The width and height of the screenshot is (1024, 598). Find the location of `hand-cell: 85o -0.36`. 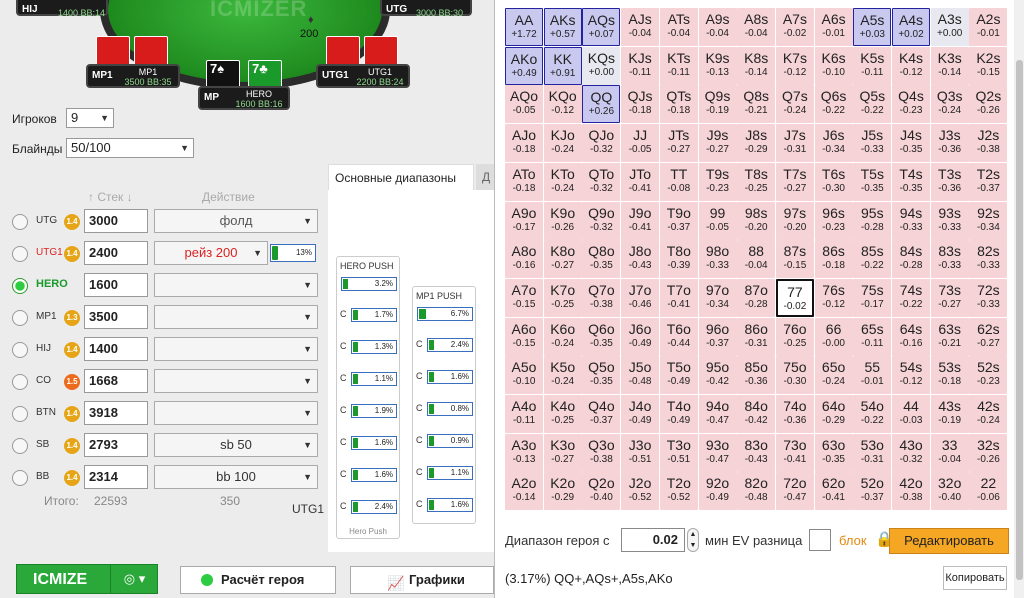

hand-cell: 85o -0.36 is located at coordinates (756, 375).